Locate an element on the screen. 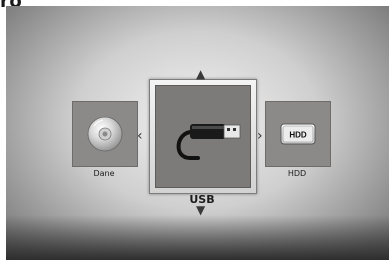 This screenshot has height=260, width=389. usb-tile is located at coordinates (203, 136).